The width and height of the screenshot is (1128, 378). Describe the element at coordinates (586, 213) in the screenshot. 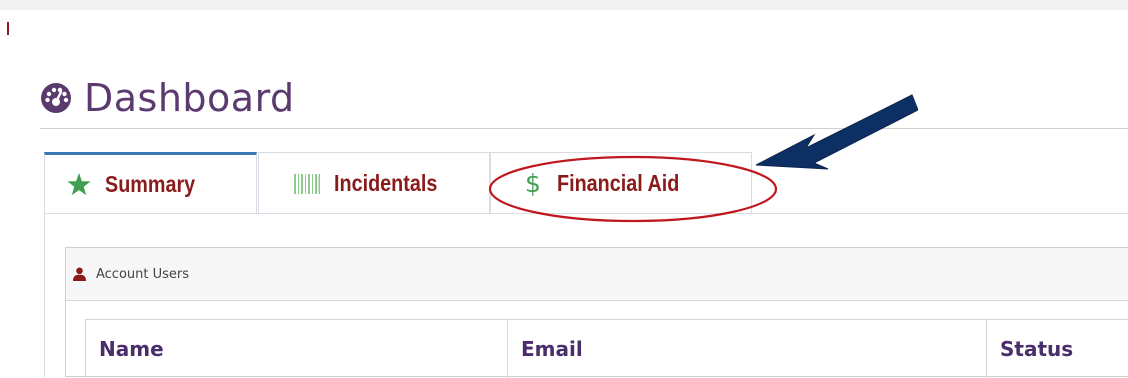

I see `tabs-divider` at that location.